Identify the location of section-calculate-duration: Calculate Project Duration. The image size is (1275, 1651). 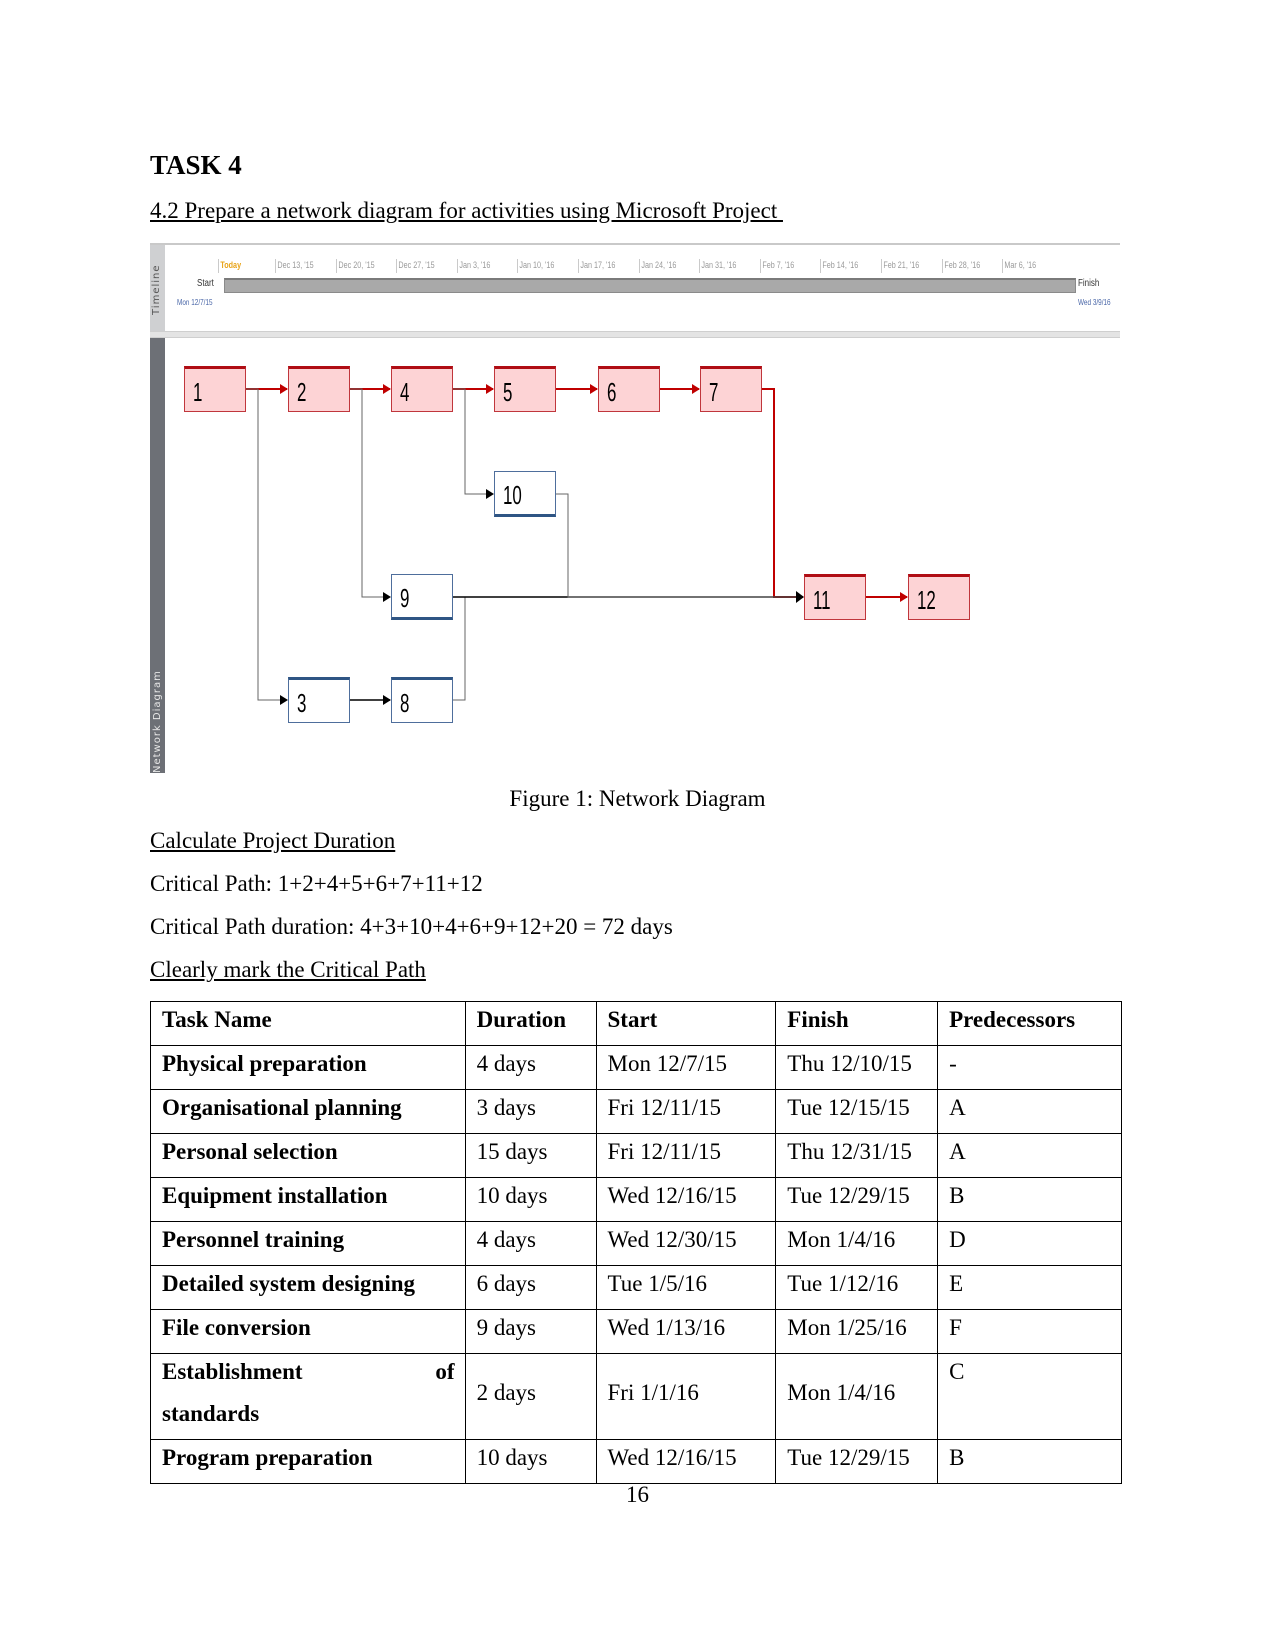
(273, 840).